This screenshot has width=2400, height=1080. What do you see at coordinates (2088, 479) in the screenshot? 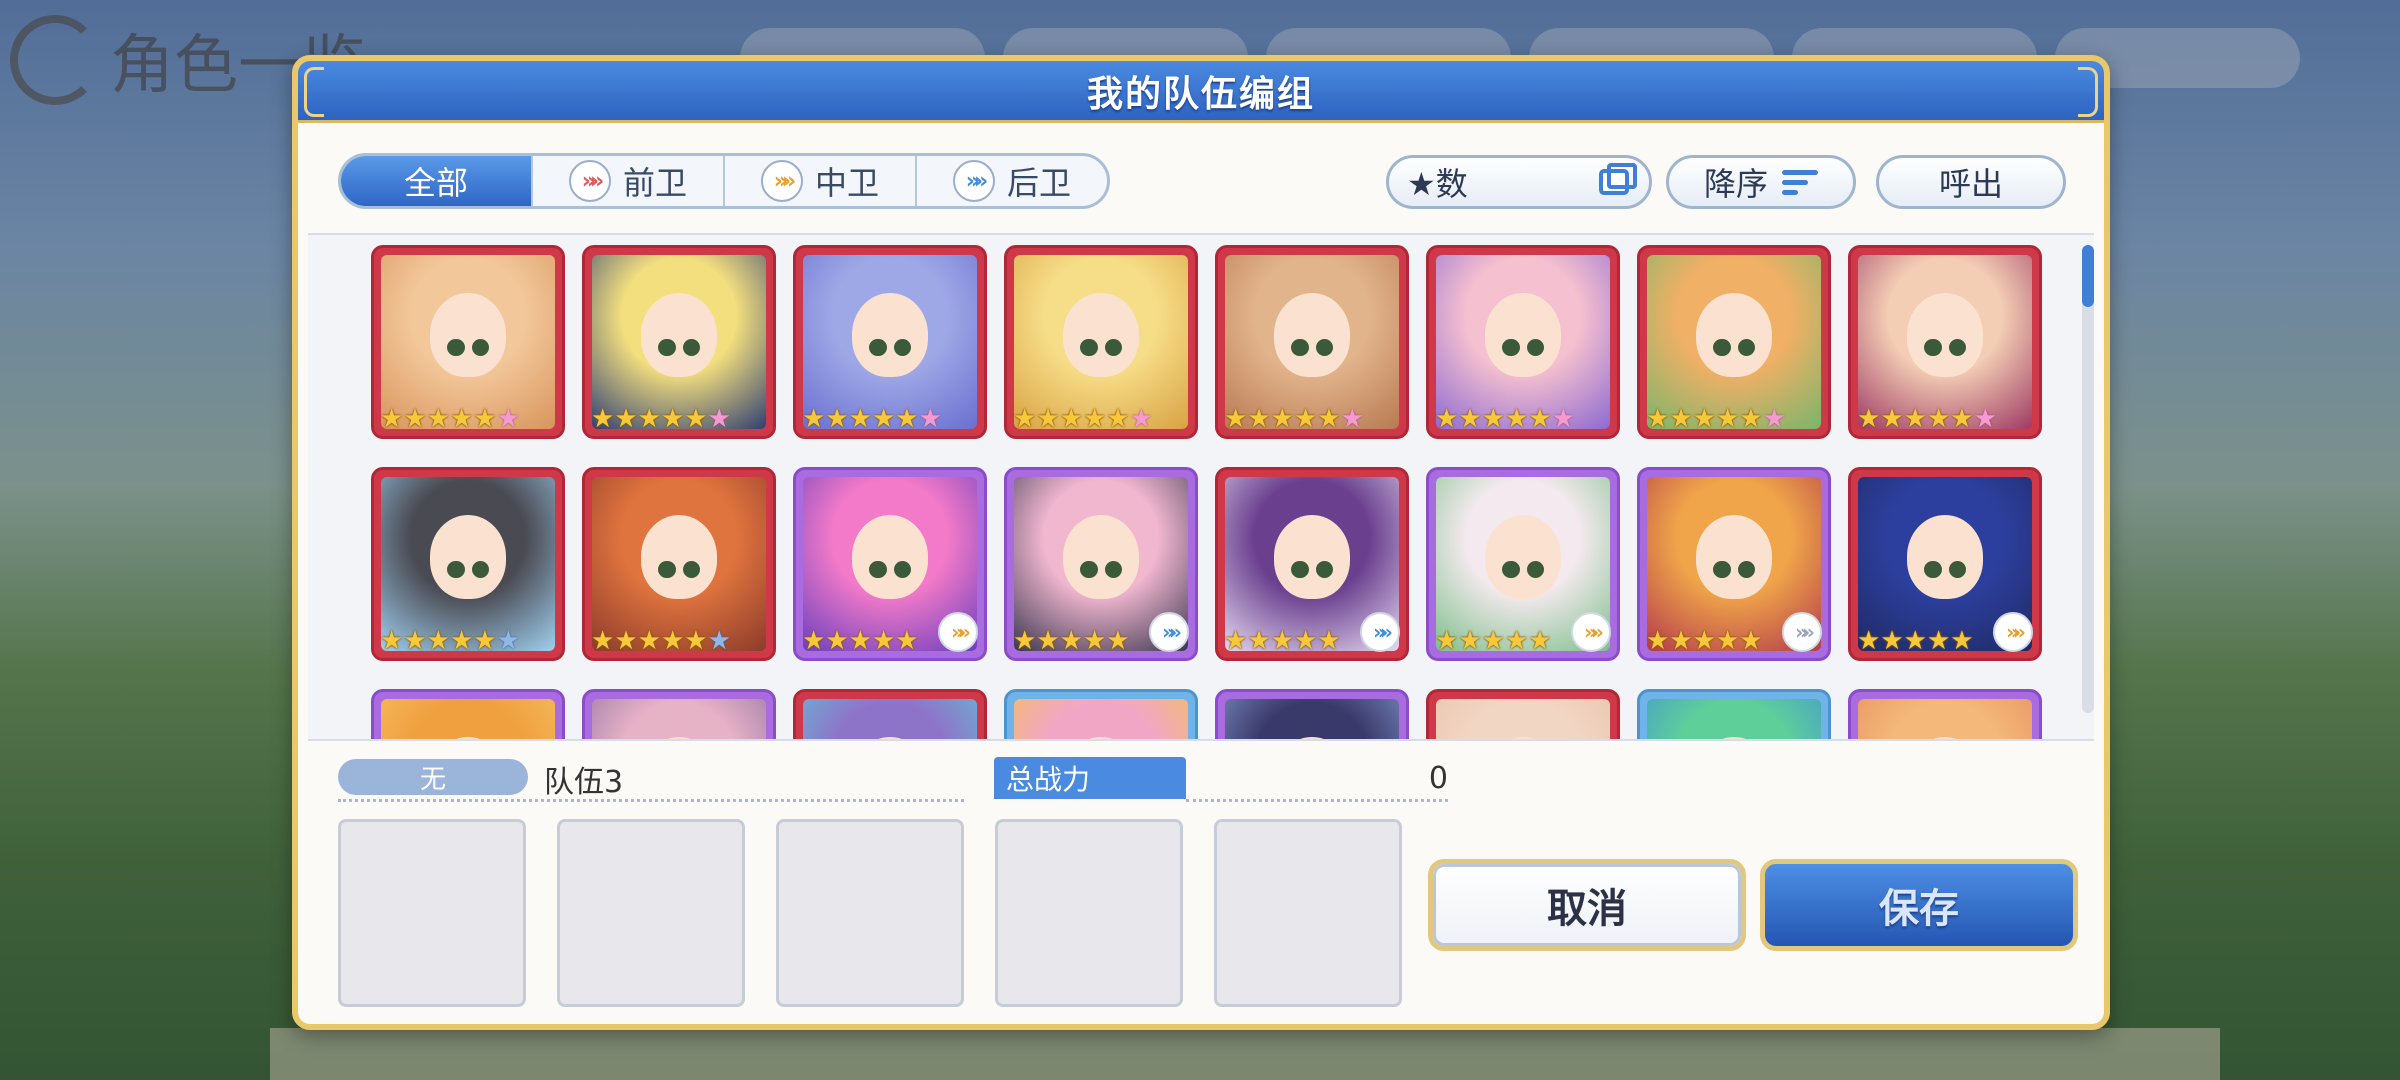
I see `roster-scrollbar` at bounding box center [2088, 479].